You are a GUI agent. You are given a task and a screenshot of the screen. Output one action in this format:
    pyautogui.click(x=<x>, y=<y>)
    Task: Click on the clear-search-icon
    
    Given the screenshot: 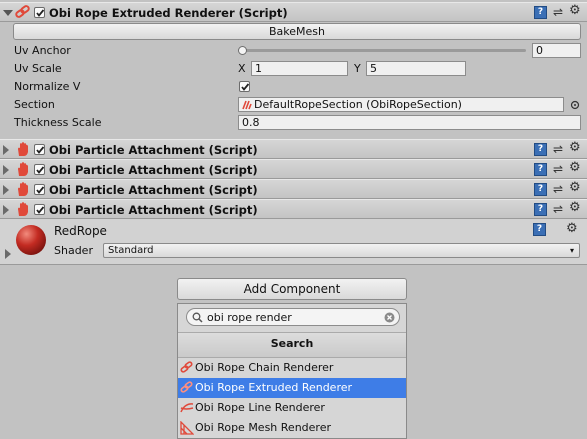 What is the action you would take?
    pyautogui.click(x=389, y=317)
    